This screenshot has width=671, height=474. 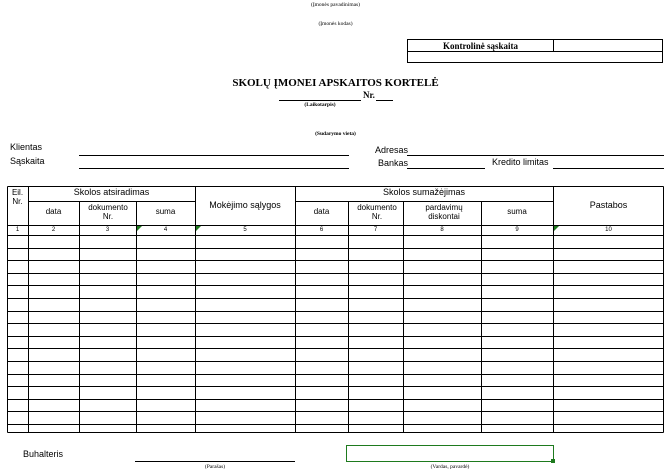 What do you see at coordinates (108, 212) in the screenshot?
I see `col-header-doc-no: dokumento Nr.` at bounding box center [108, 212].